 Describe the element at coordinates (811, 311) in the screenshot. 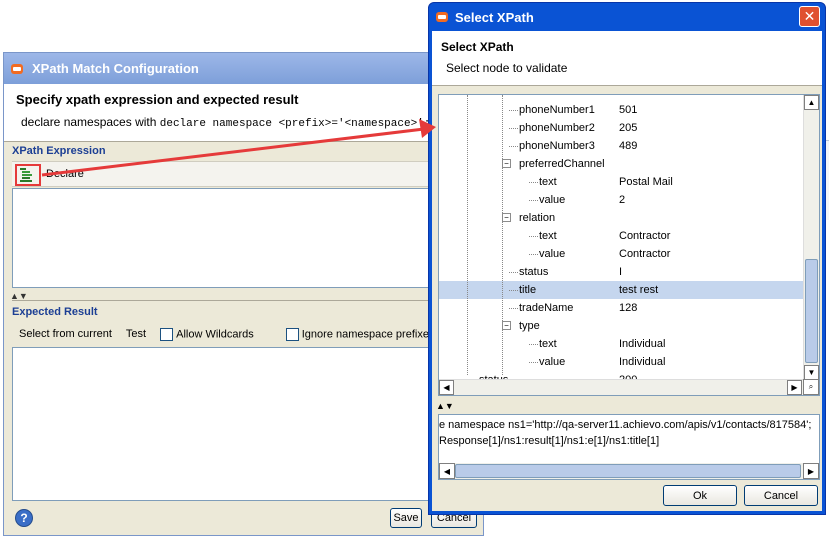

I see `vertical-scroll-thumb` at that location.